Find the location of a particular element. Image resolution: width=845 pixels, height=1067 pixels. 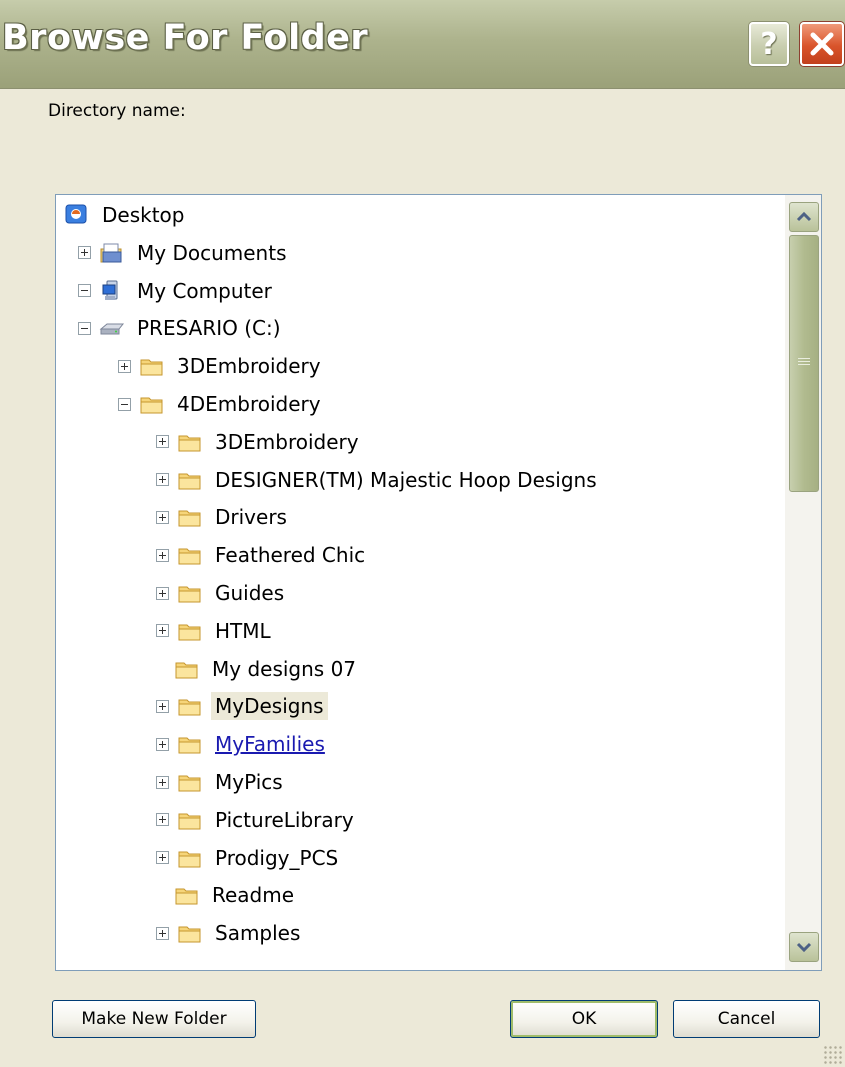

vertical-scrollbar is located at coordinates (803, 582).